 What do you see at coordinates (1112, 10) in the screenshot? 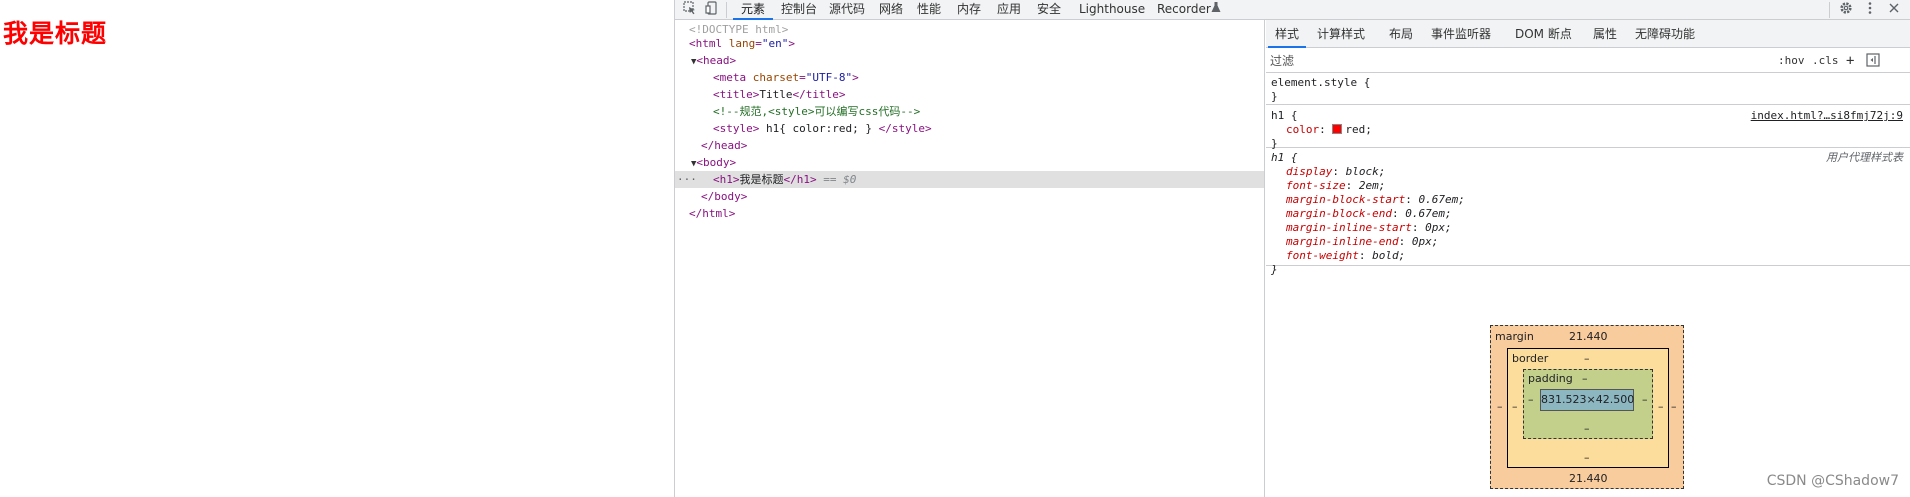
I see `tab-lighthouse: Lighthouse` at bounding box center [1112, 10].